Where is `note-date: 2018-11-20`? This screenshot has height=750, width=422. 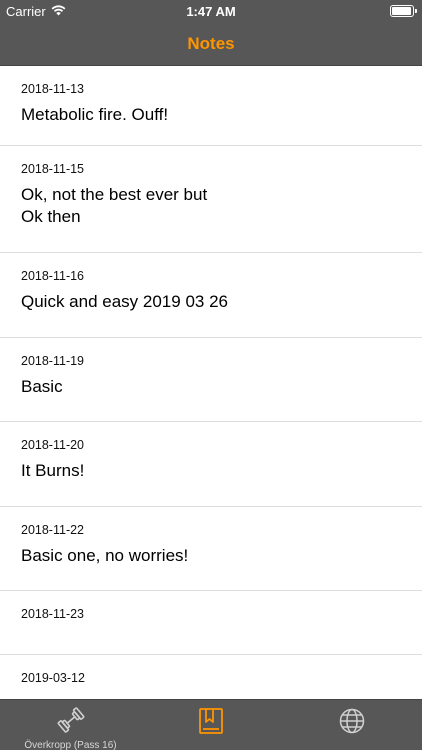
note-date: 2018-11-20 is located at coordinates (53, 445).